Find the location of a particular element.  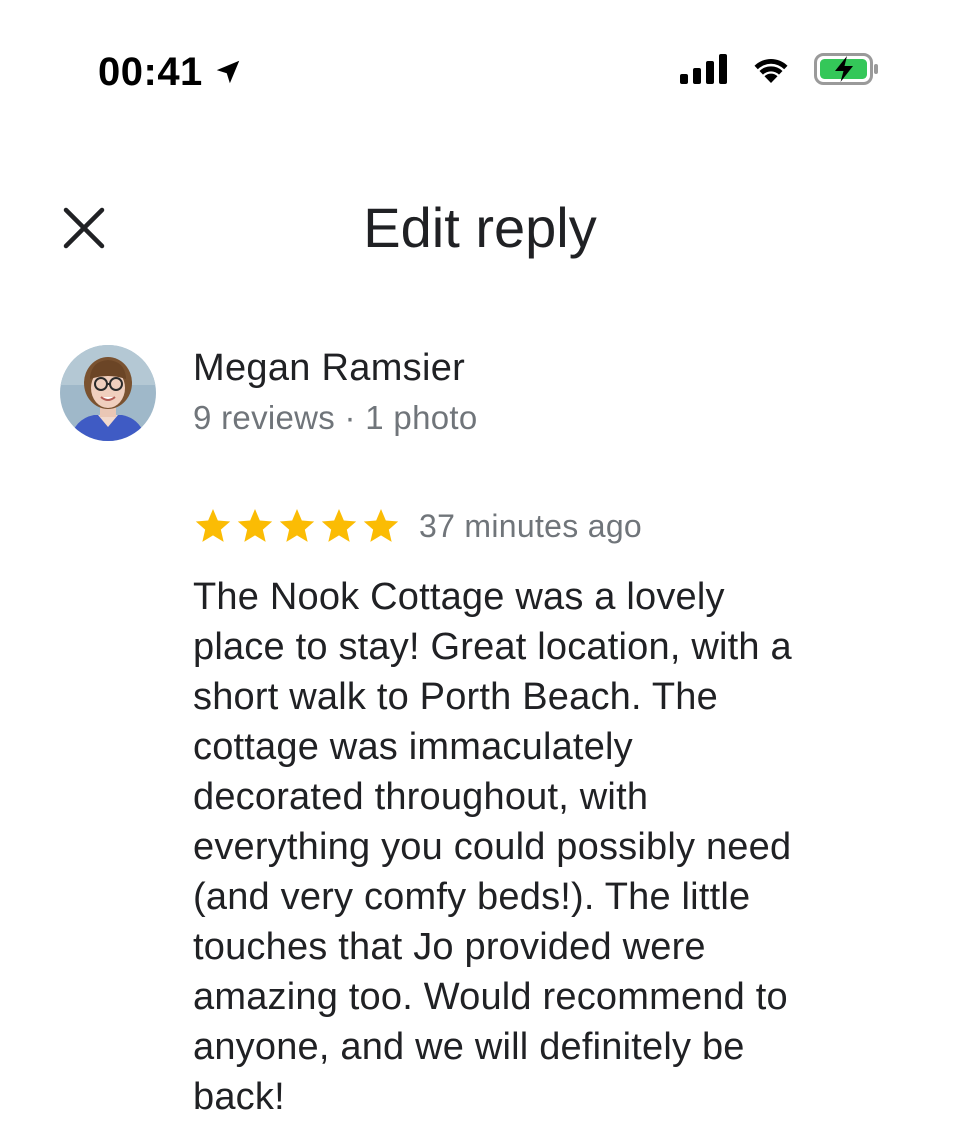

reviewer-meta: 9 reviews · 1 photo is located at coordinates (335, 417).